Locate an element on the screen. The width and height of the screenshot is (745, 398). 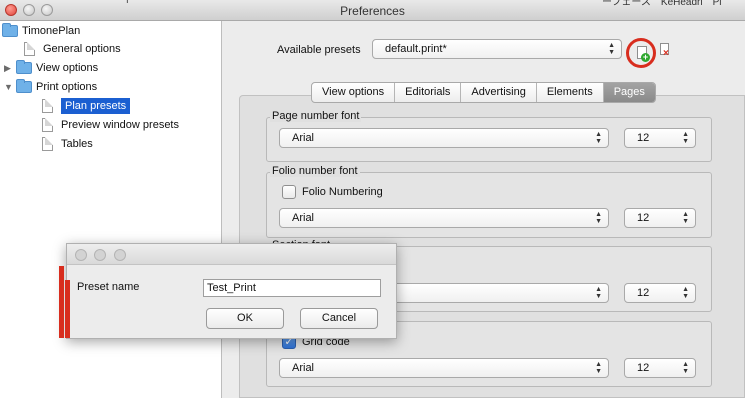
tab-advertising: Advertising is located at coordinates (499, 92).